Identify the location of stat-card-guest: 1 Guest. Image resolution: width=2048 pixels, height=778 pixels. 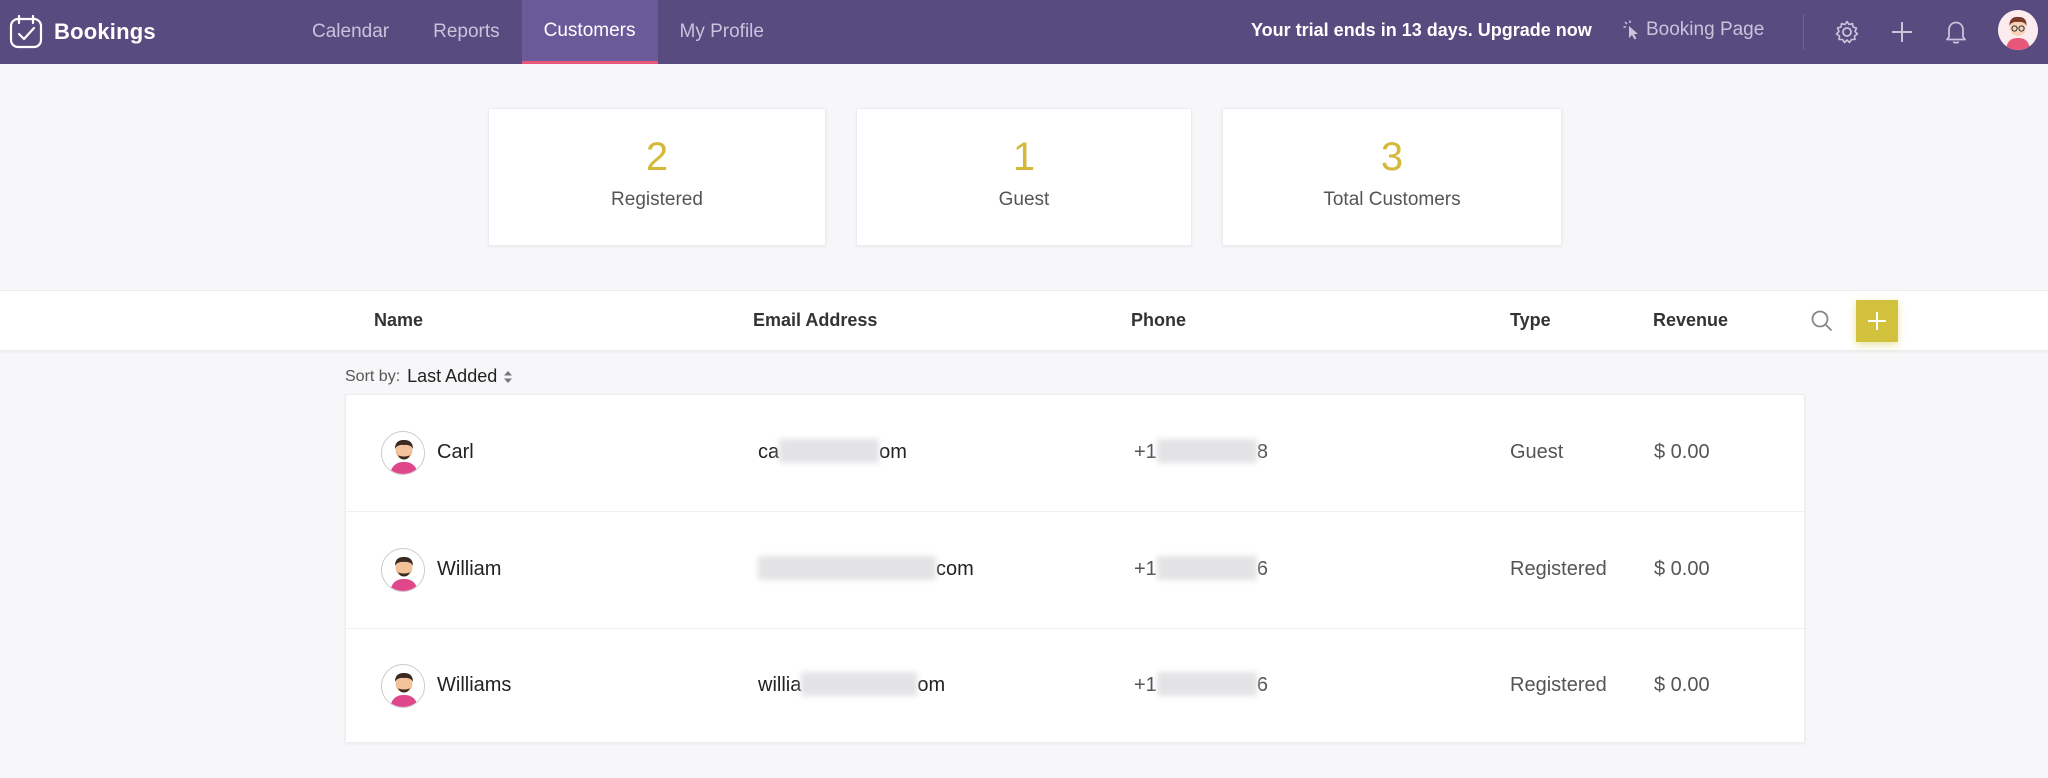
(1024, 177).